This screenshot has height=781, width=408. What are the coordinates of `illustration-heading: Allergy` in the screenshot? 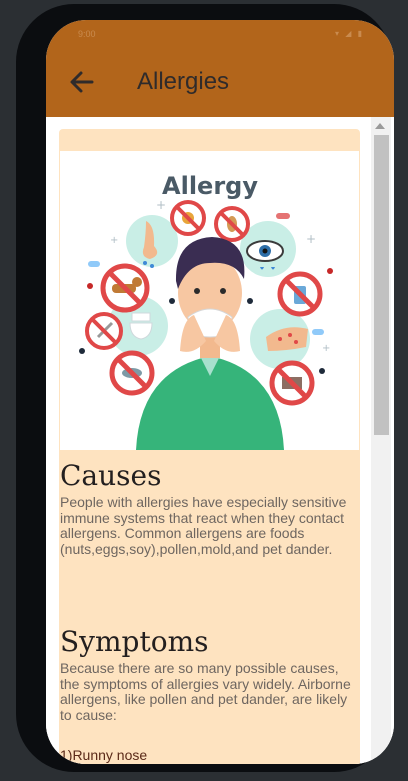 It's located at (210, 186).